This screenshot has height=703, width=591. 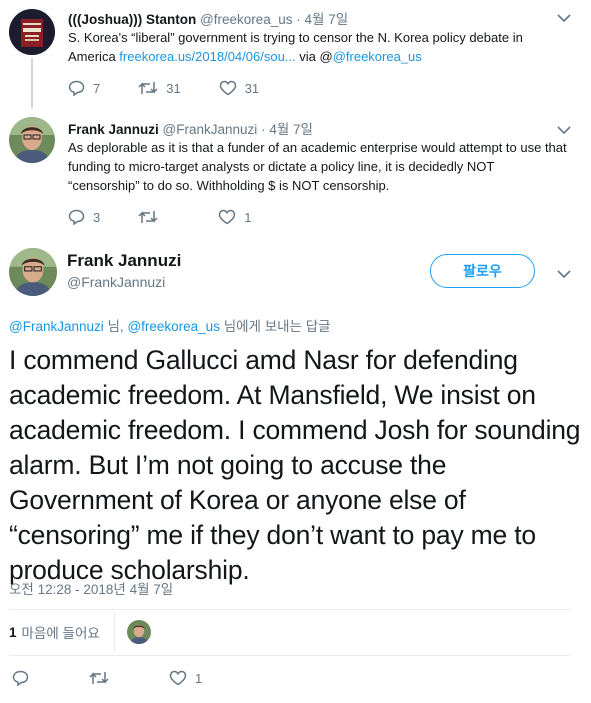 I want to click on likes-label: 마음에 들어요, so click(x=60, y=633).